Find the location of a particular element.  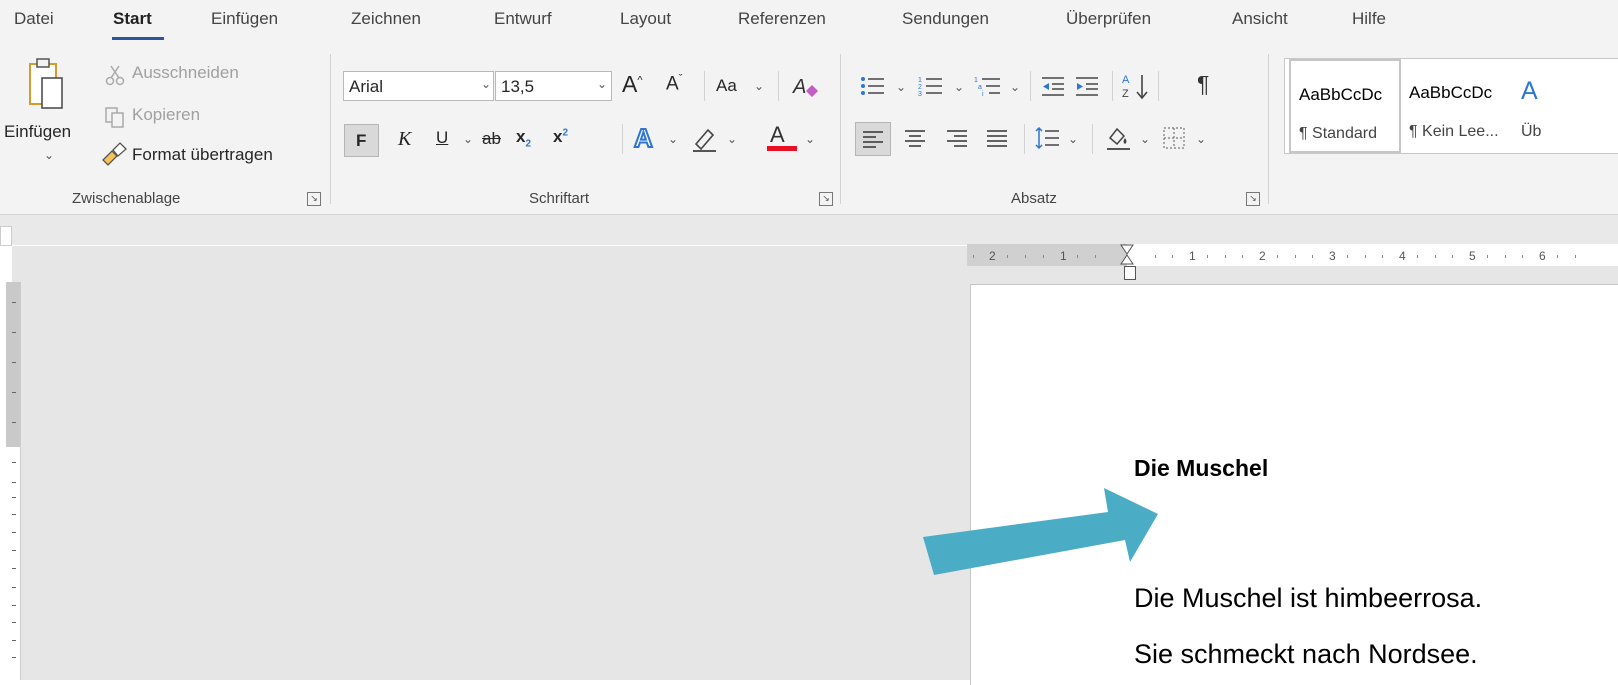

document-heading: Die Muschel is located at coordinates (1201, 468).